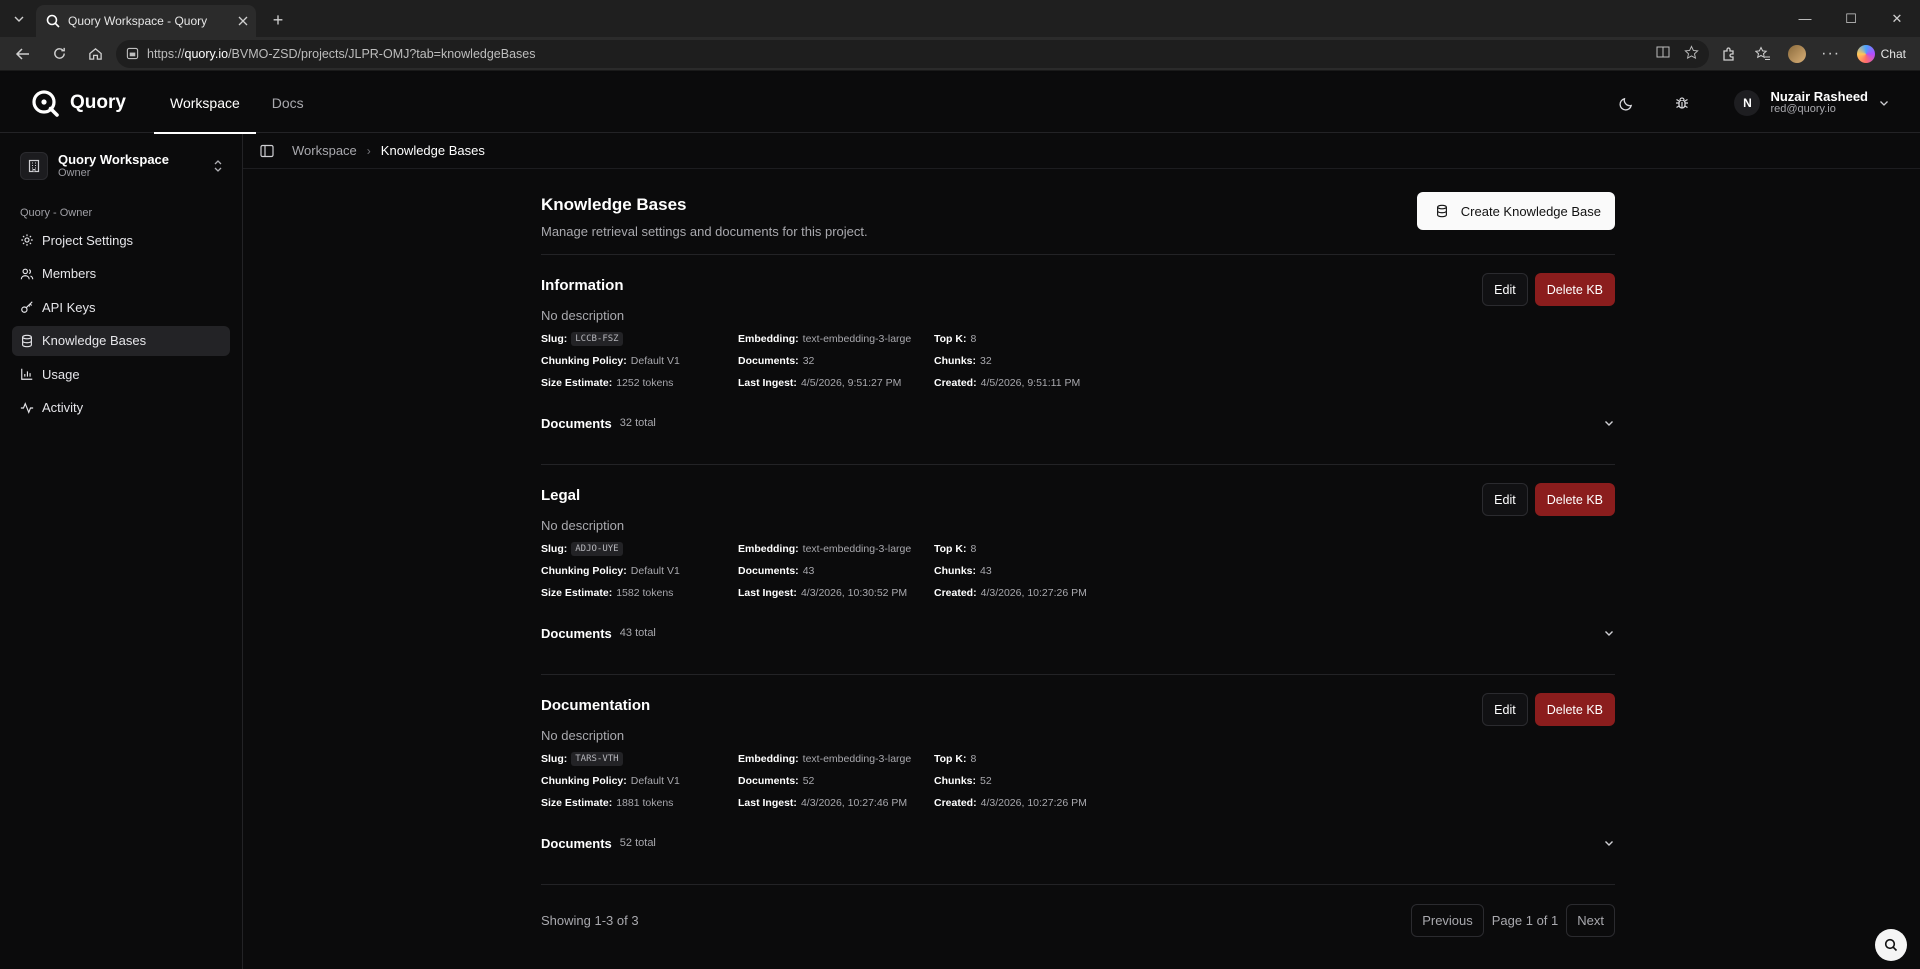 The width and height of the screenshot is (1920, 969). I want to click on back-button, so click(23, 54).